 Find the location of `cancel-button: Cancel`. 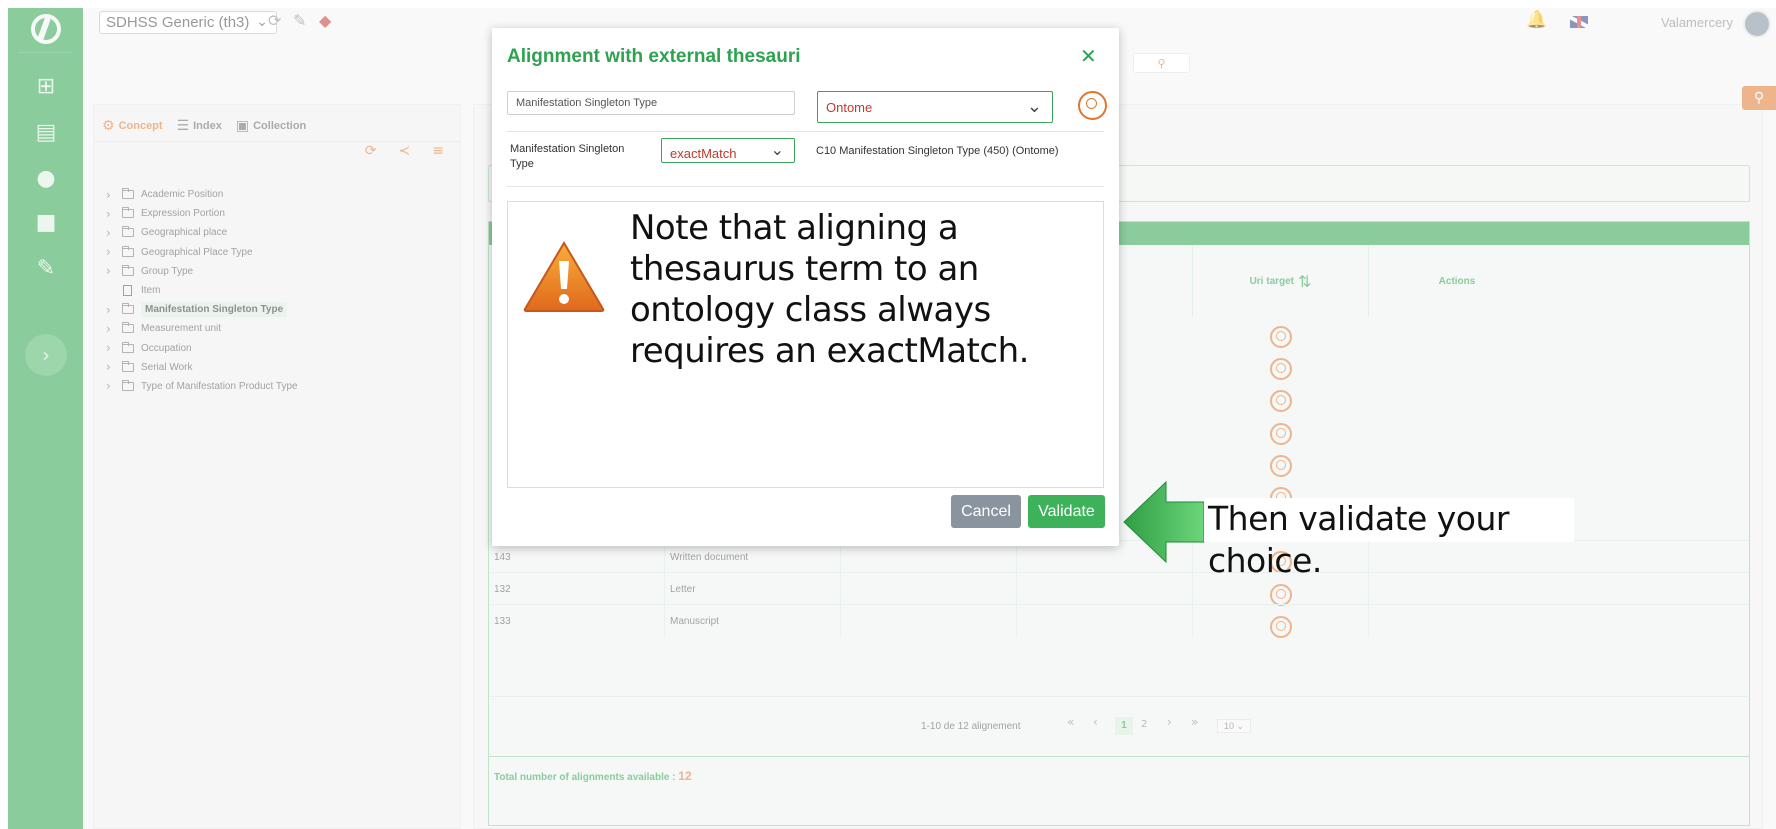

cancel-button: Cancel is located at coordinates (986, 511).